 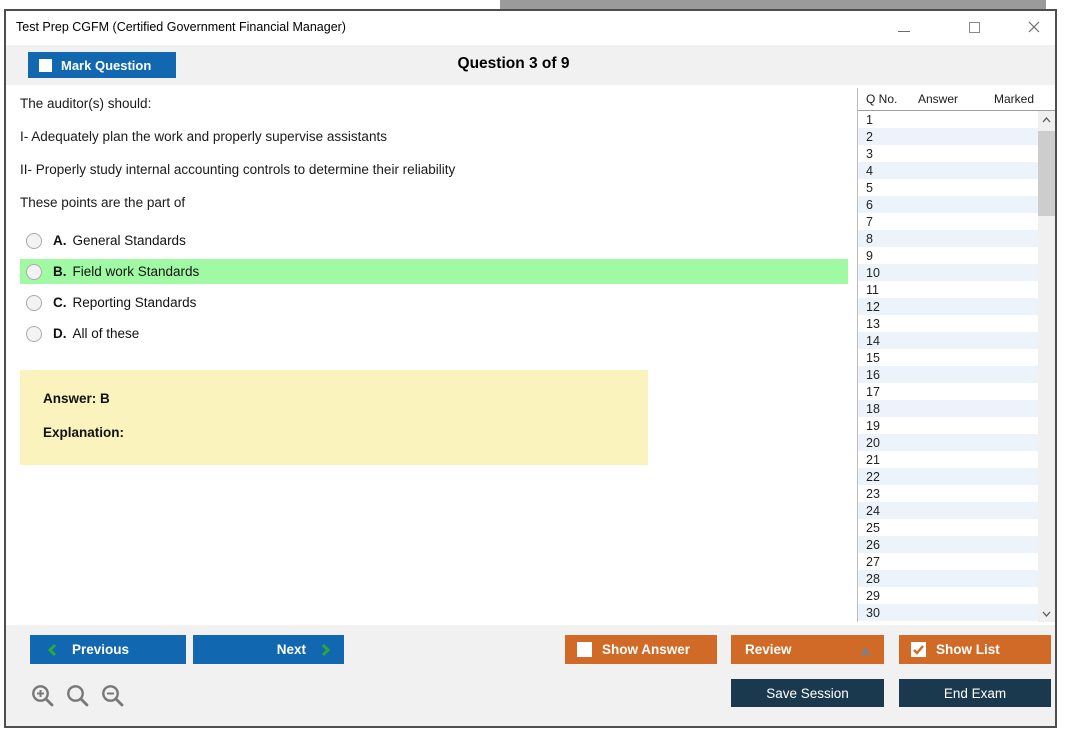 I want to click on show-list-checkbox, so click(x=918, y=649).